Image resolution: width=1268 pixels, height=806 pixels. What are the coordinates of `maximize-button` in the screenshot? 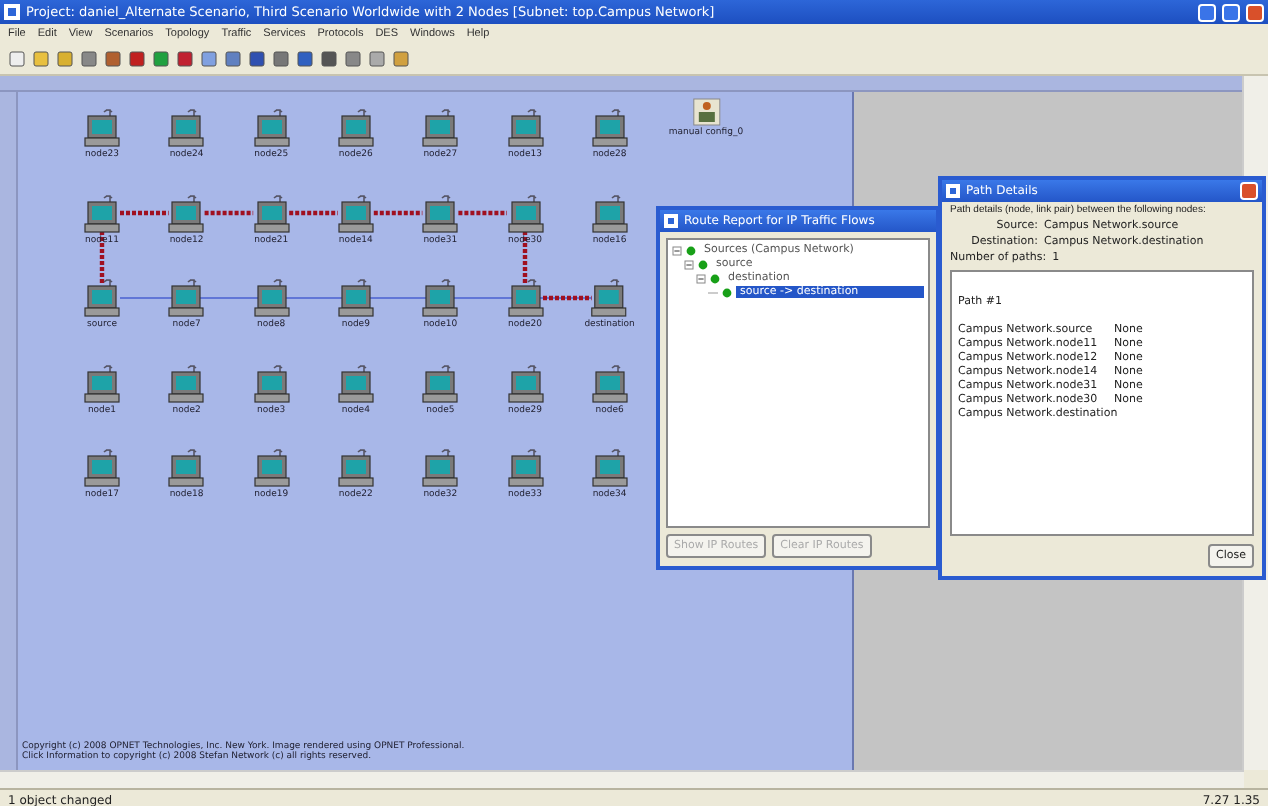 It's located at (1231, 12).